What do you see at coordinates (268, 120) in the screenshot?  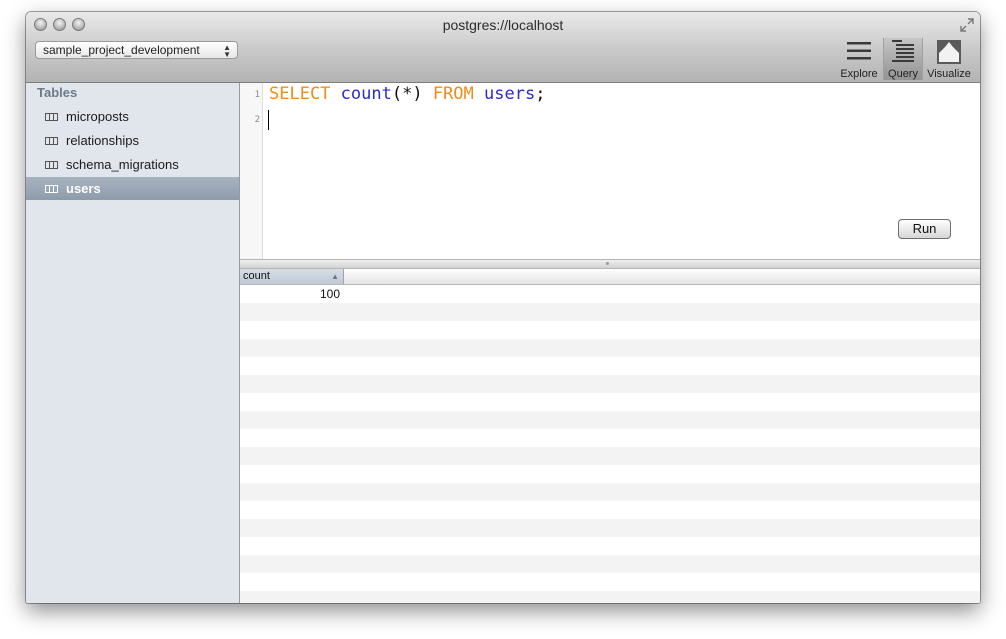 I see `text-caret` at bounding box center [268, 120].